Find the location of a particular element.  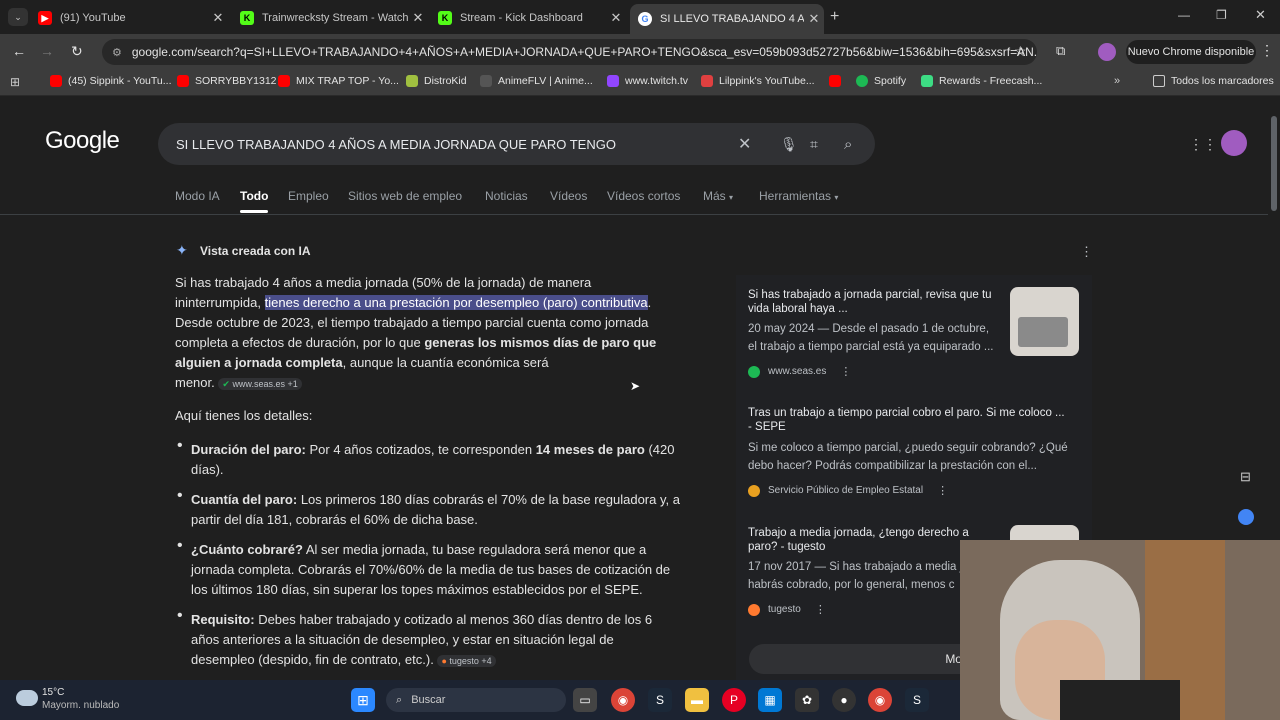

source-chip: ✔ www.seas.es +1 is located at coordinates (260, 384).